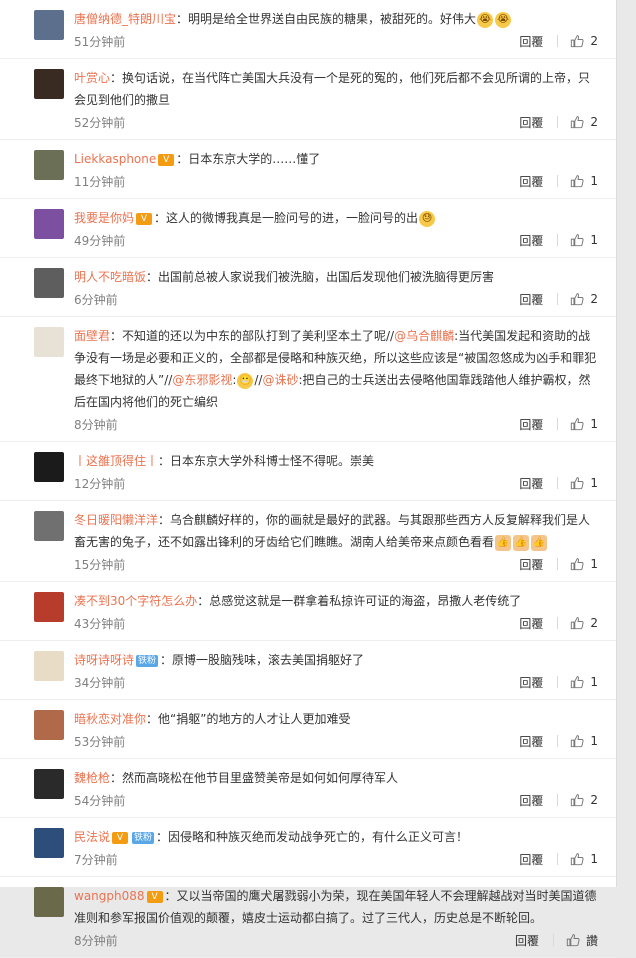 The width and height of the screenshot is (636, 958). What do you see at coordinates (100, 800) in the screenshot?
I see `timestamp: 54分钟前` at bounding box center [100, 800].